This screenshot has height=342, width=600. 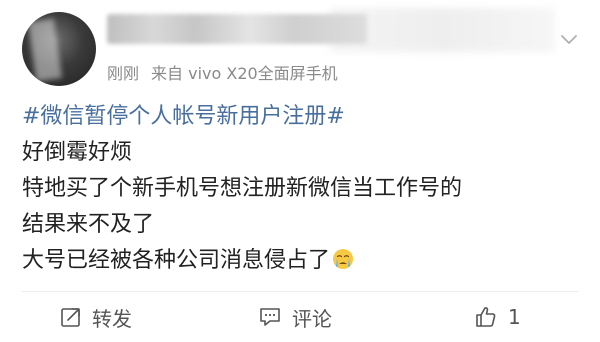 I want to click on chevron-down-icon, so click(x=569, y=39).